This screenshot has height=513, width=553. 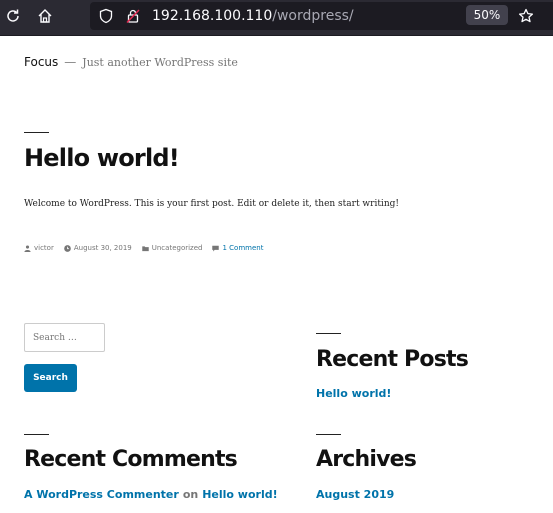 I want to click on home-button, so click(x=45, y=16).